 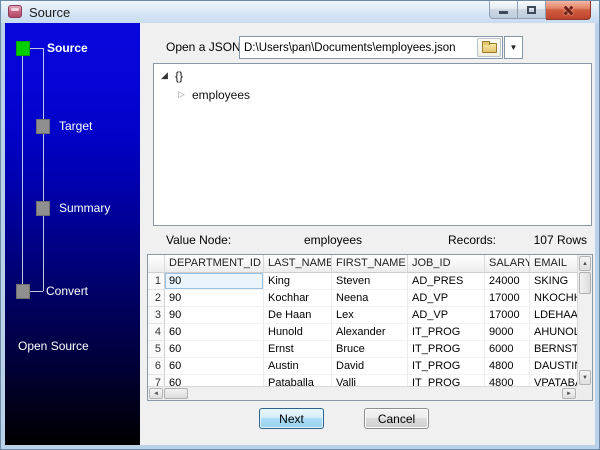 I want to click on table-cell: Austin, so click(x=298, y=366).